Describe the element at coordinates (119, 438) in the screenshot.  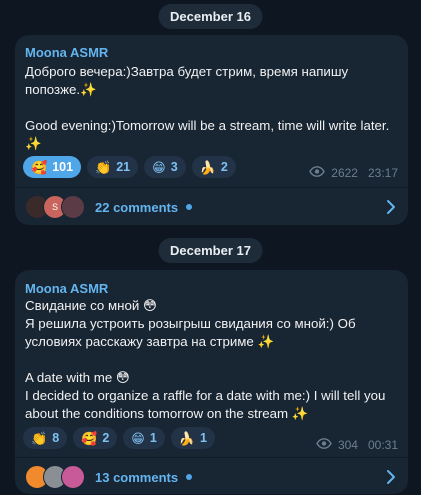
I see `reactions-bar: 👏 8 🥰 2 😁 1 🍌 1` at that location.